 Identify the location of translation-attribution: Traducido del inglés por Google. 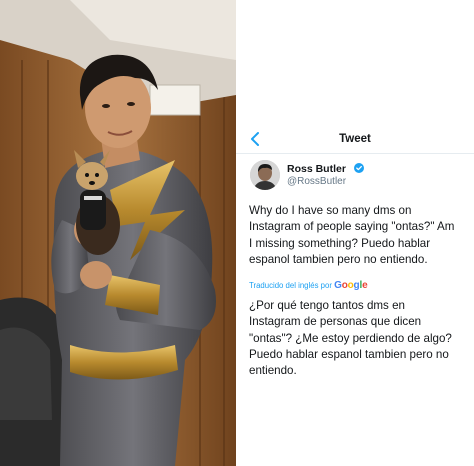
(356, 287).